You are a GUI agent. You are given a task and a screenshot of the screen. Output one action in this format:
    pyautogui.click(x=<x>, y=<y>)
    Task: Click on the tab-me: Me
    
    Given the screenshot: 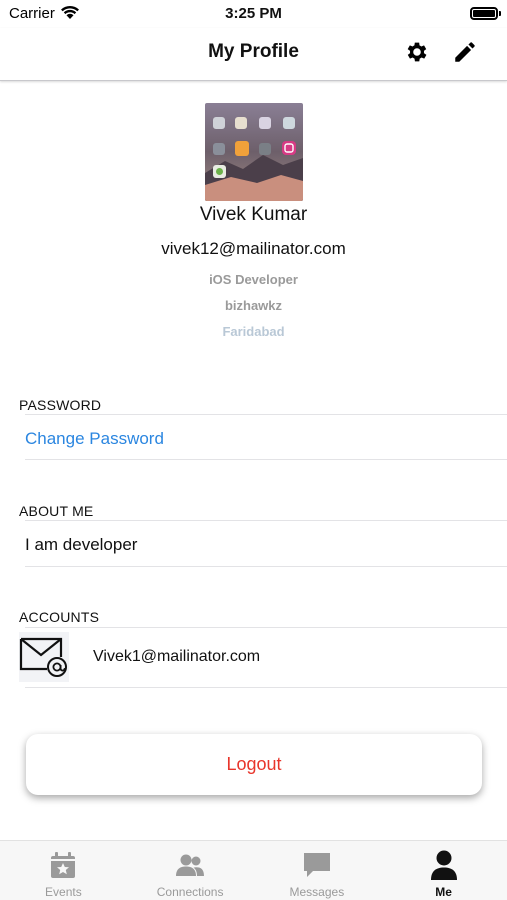 What is the action you would take?
    pyautogui.click(x=443, y=870)
    